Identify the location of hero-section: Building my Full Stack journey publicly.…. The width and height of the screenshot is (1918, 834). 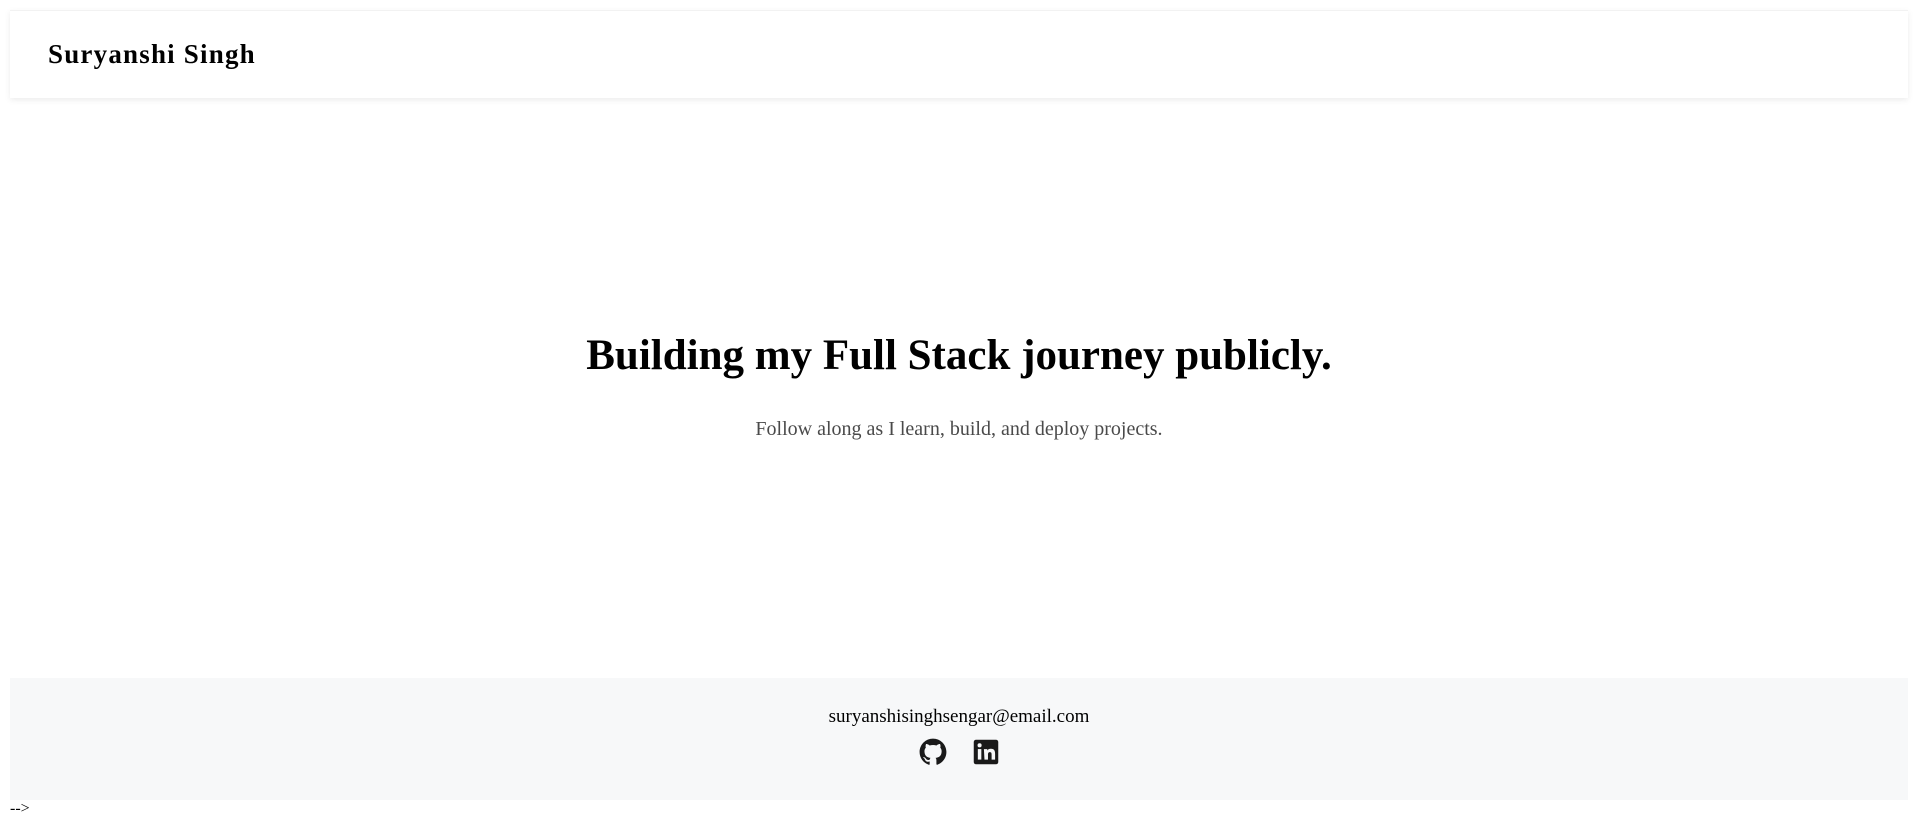
(959, 385).